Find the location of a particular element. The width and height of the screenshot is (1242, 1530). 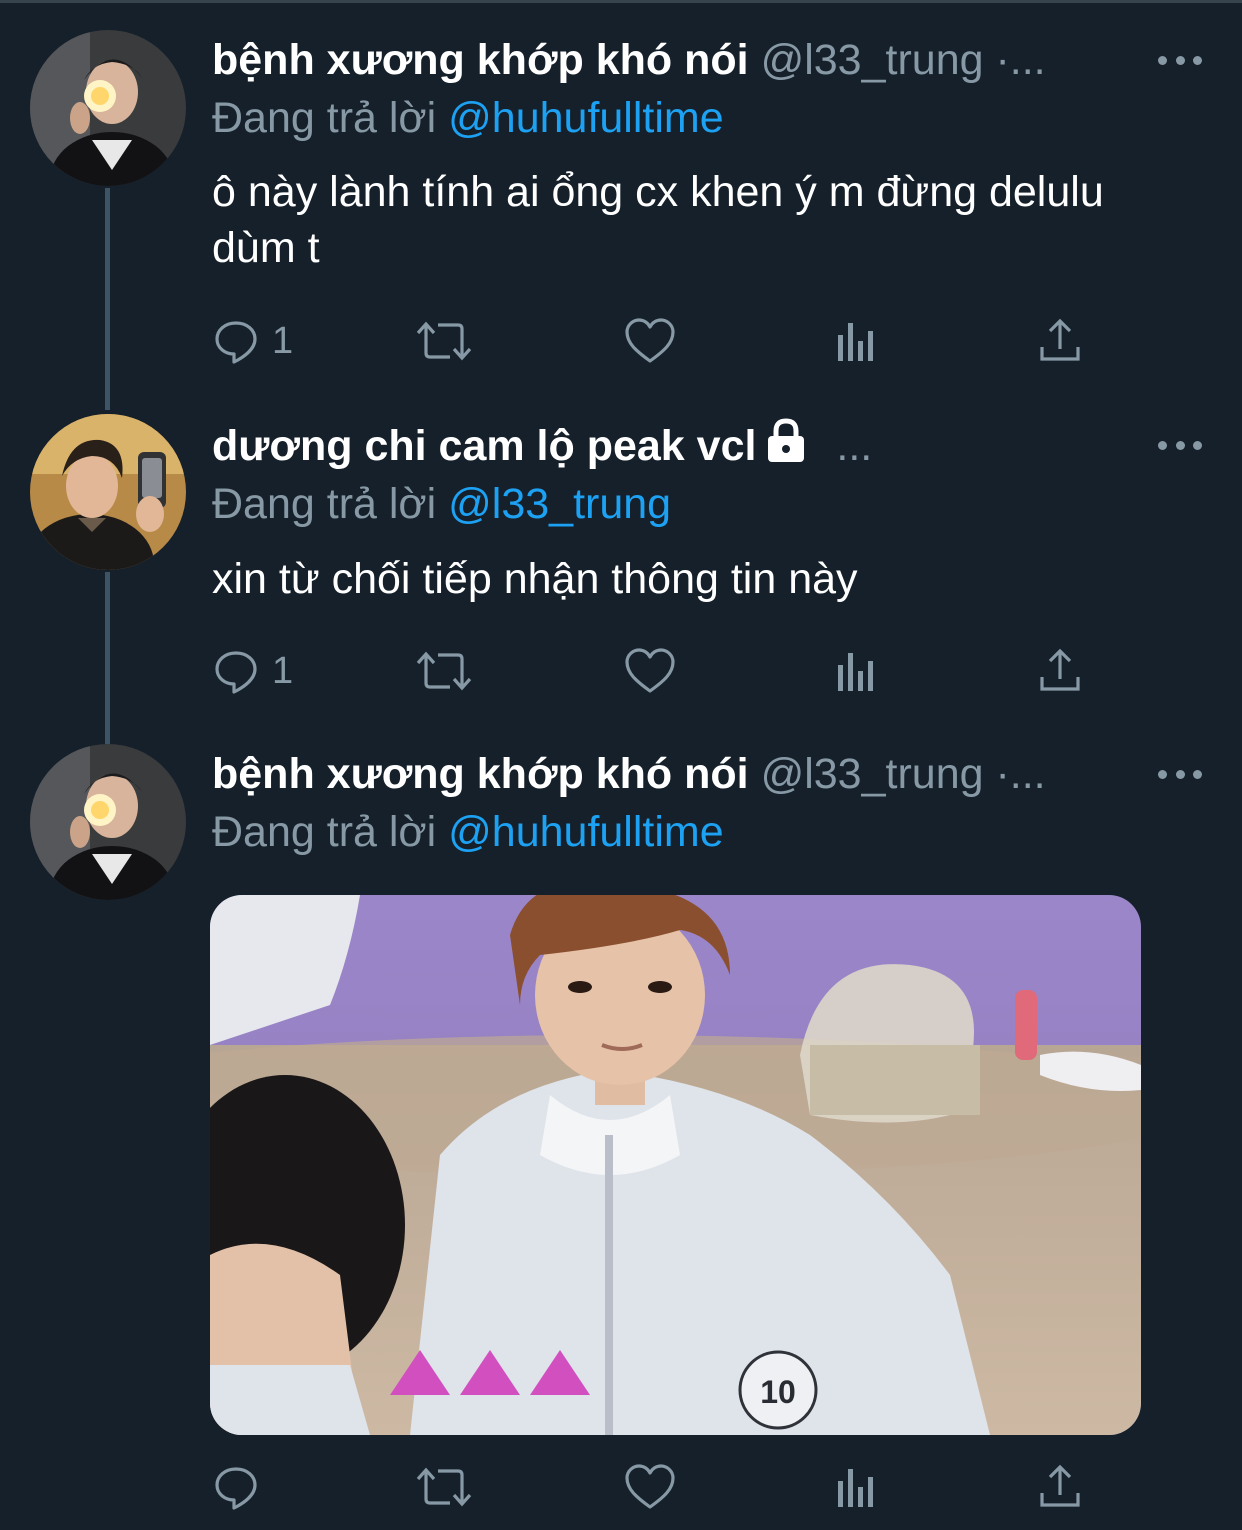

reply-button is located at coordinates (242, 1487).